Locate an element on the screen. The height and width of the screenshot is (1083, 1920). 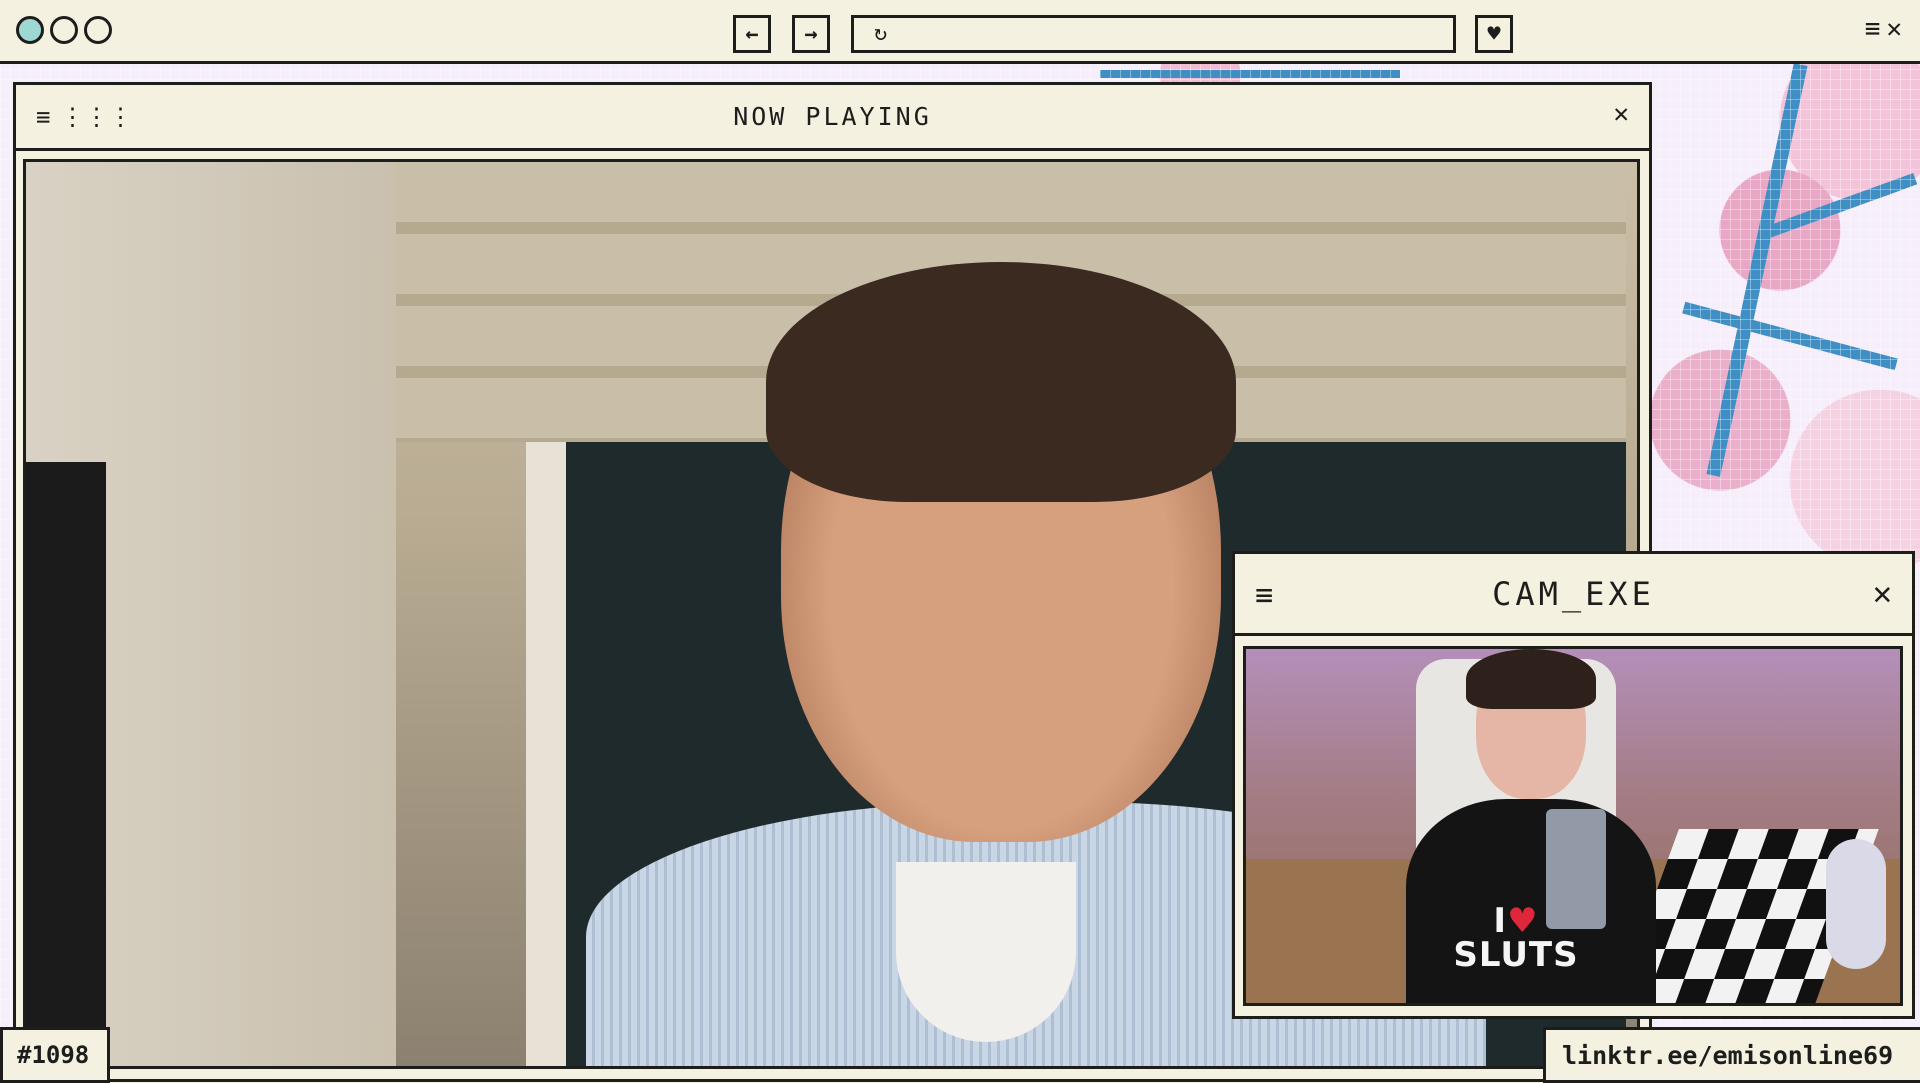
window-titlebar: ≡ ⋮⋮⋮ NOW PLAYING ✕ is located at coordinates (832, 118).